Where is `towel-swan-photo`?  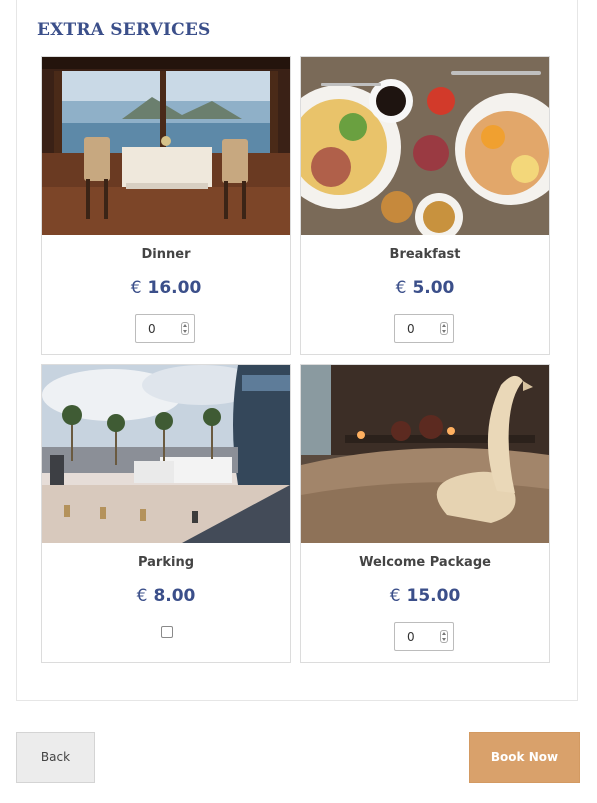 towel-swan-photo is located at coordinates (425, 454).